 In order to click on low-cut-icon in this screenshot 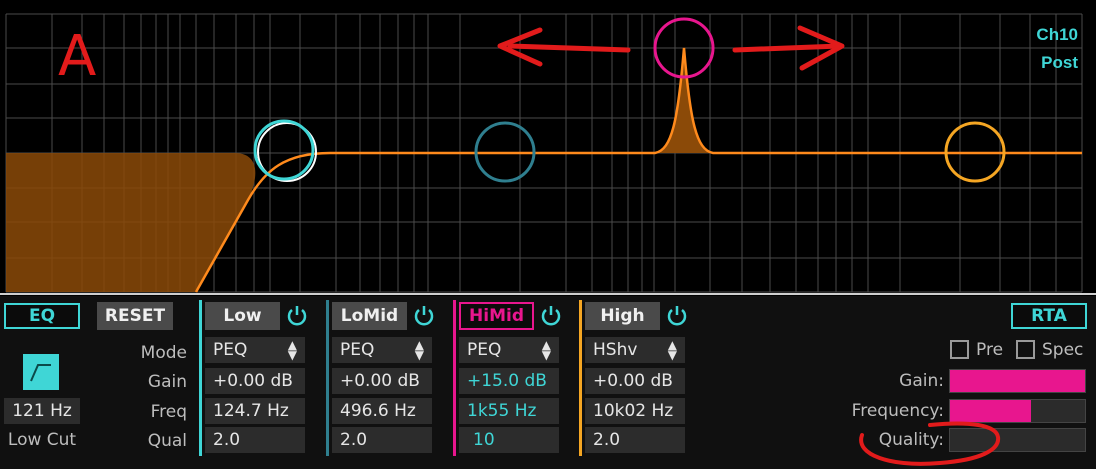, I will do `click(40, 373)`.